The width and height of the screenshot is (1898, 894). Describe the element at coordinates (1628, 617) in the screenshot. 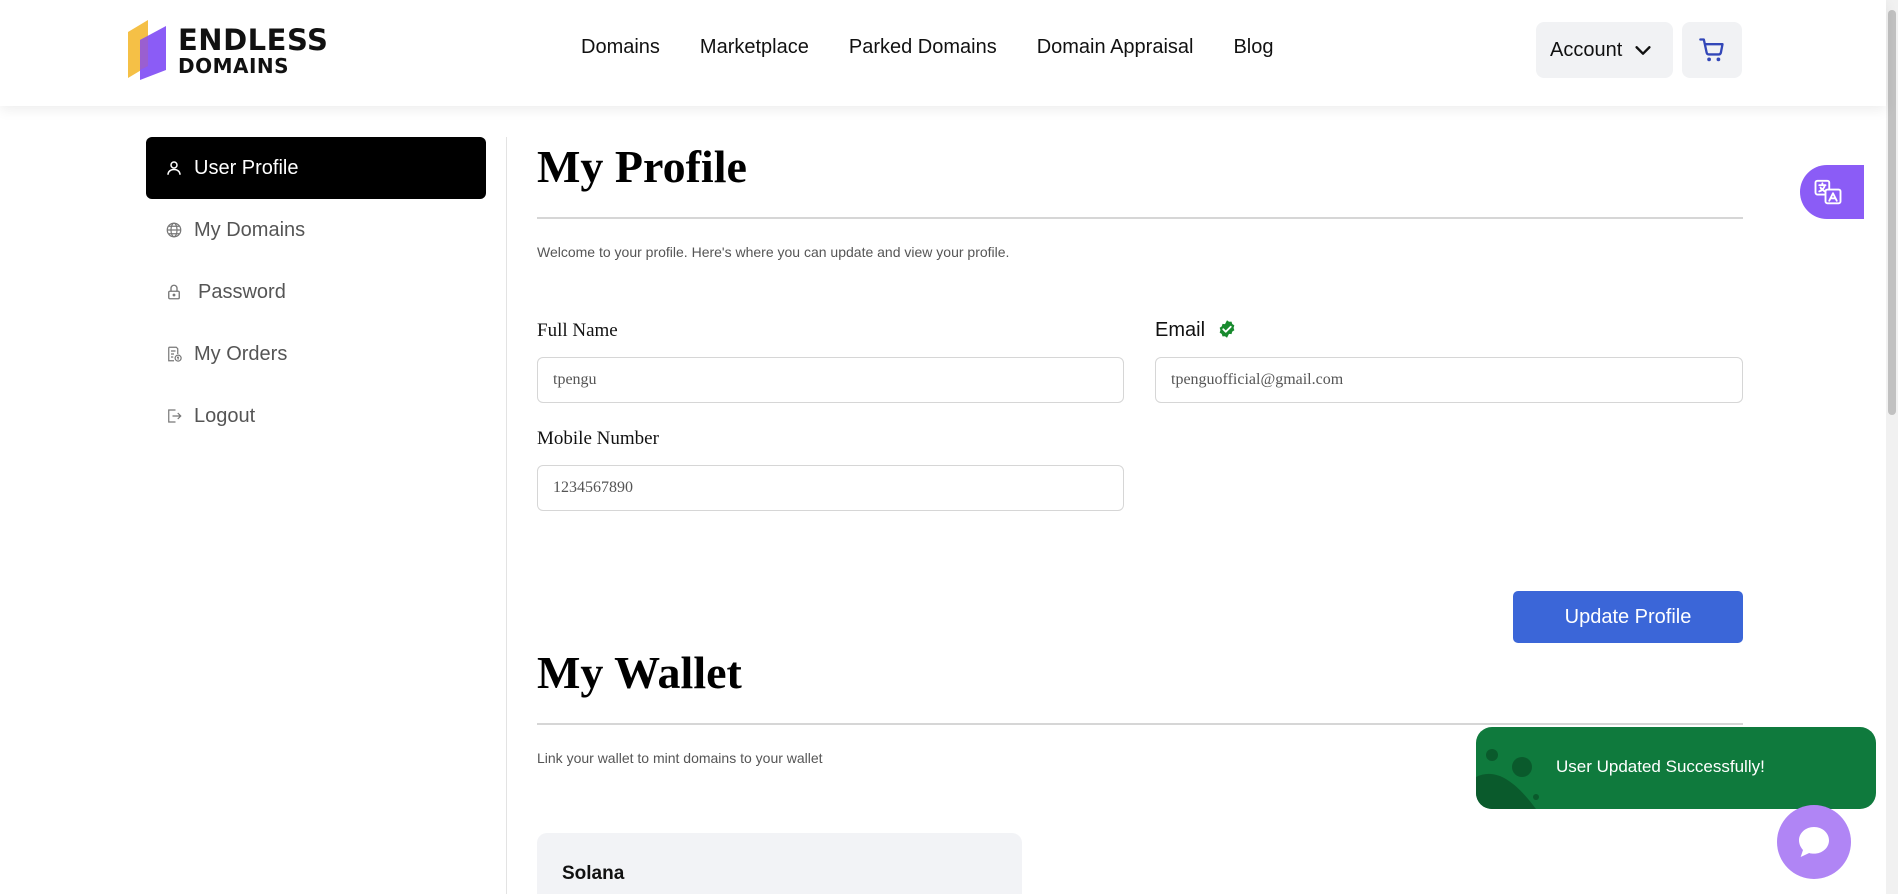

I see `update-profile-button: Update Profile` at that location.